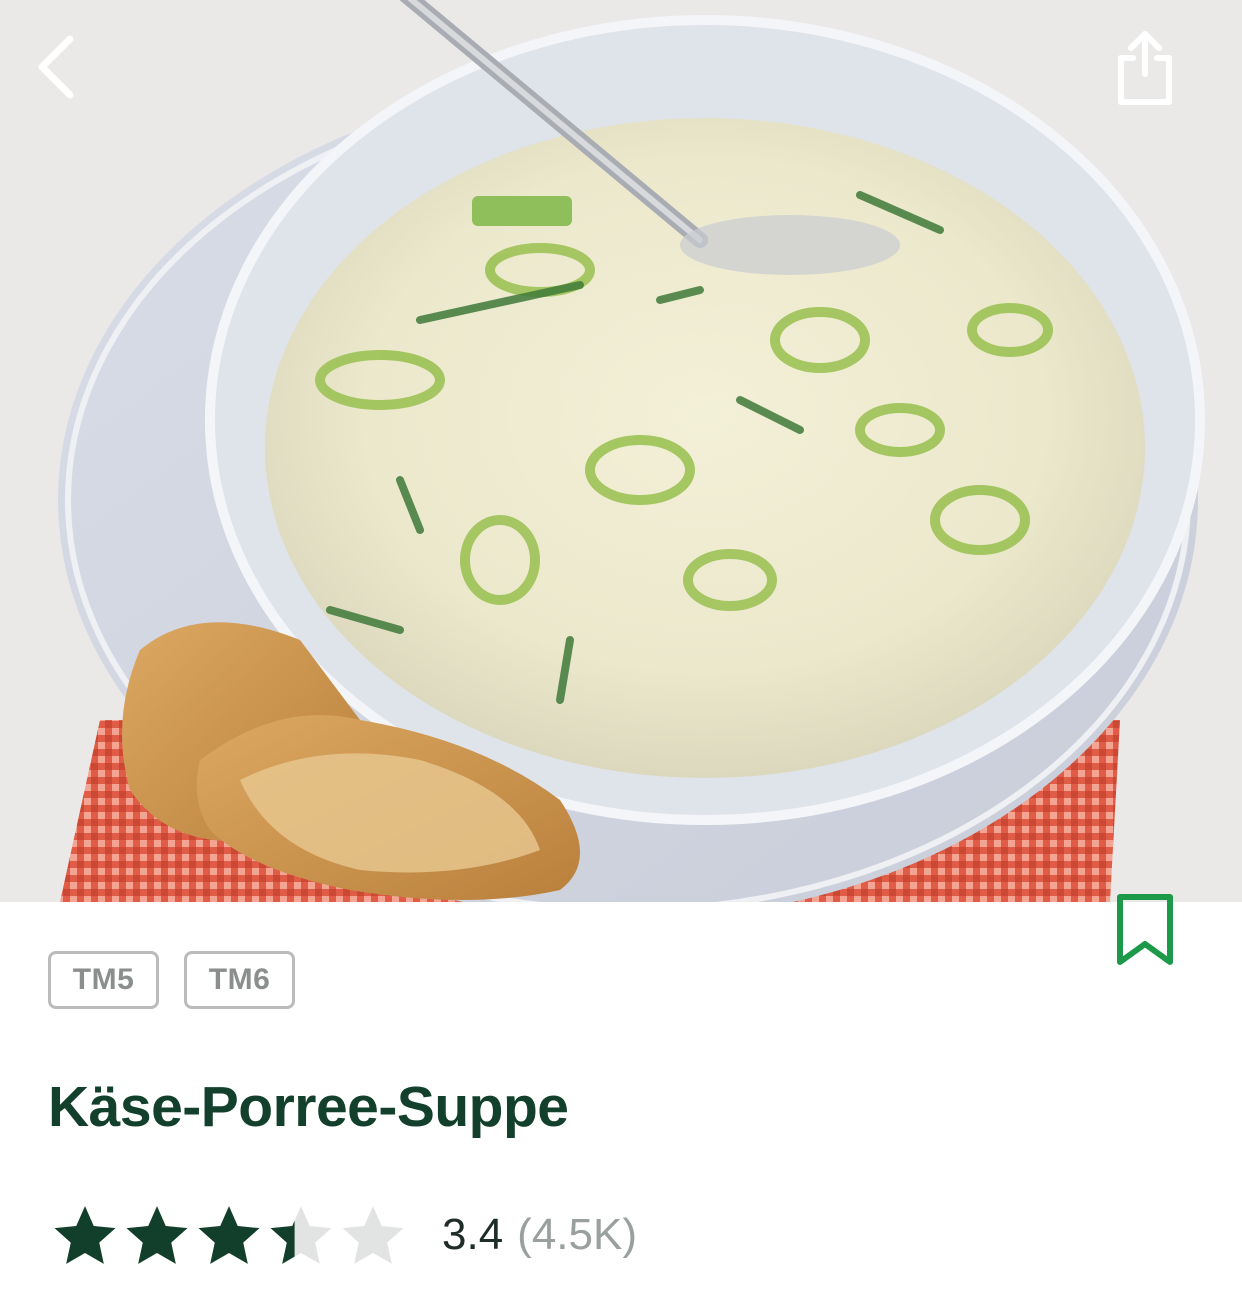 The height and width of the screenshot is (1300, 1242). I want to click on bookmark-icon, so click(1145, 929).